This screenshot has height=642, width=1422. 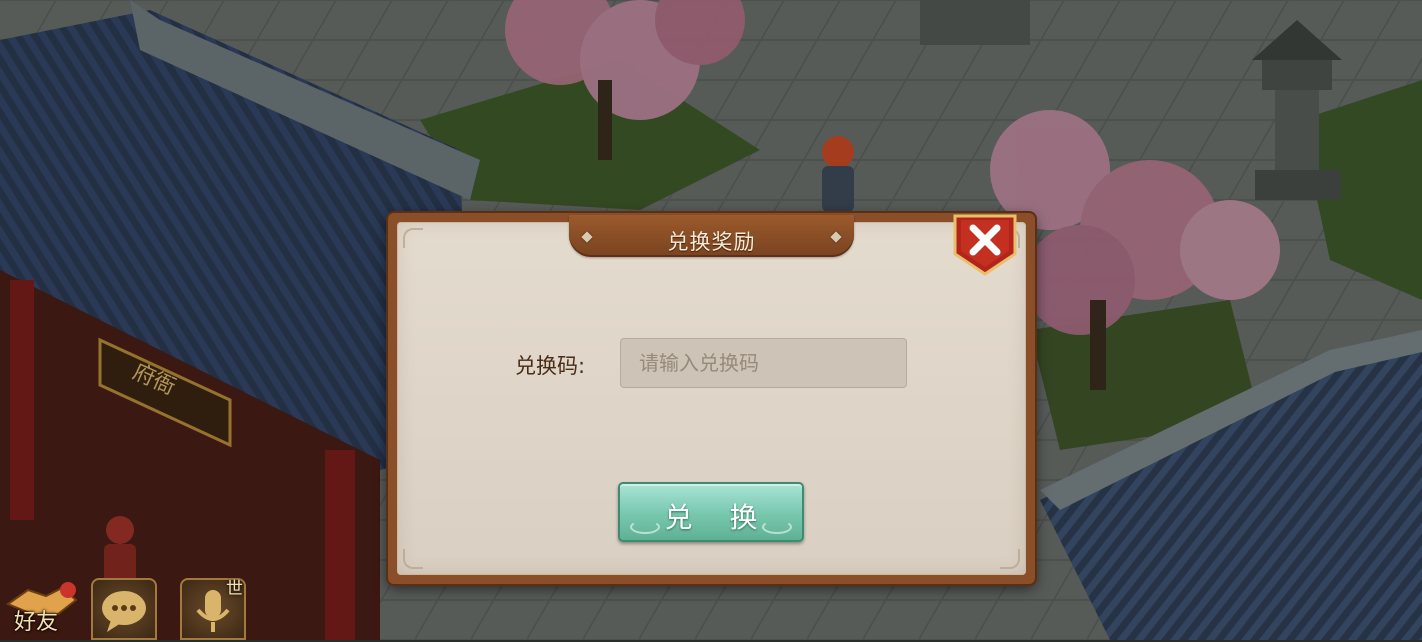 What do you see at coordinates (234, 589) in the screenshot?
I see `world-channel-tag: 世` at bounding box center [234, 589].